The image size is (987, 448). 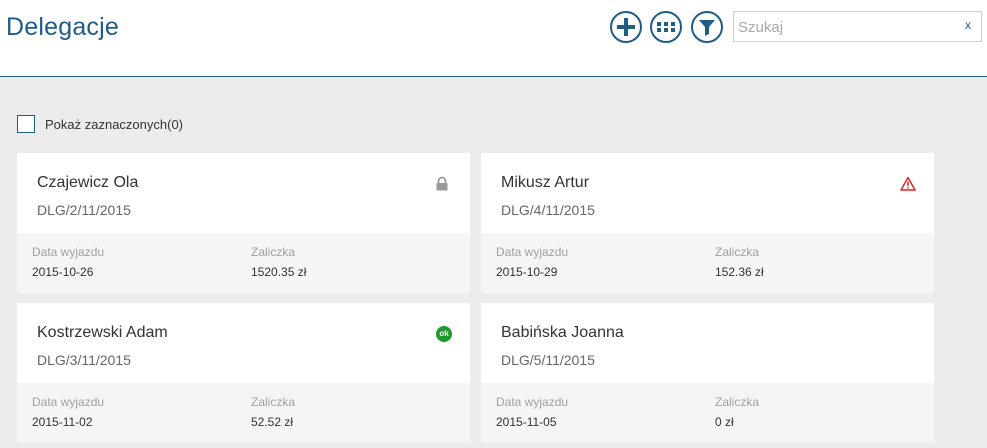 I want to click on advance-value: 52.52 zł, so click(x=272, y=422).